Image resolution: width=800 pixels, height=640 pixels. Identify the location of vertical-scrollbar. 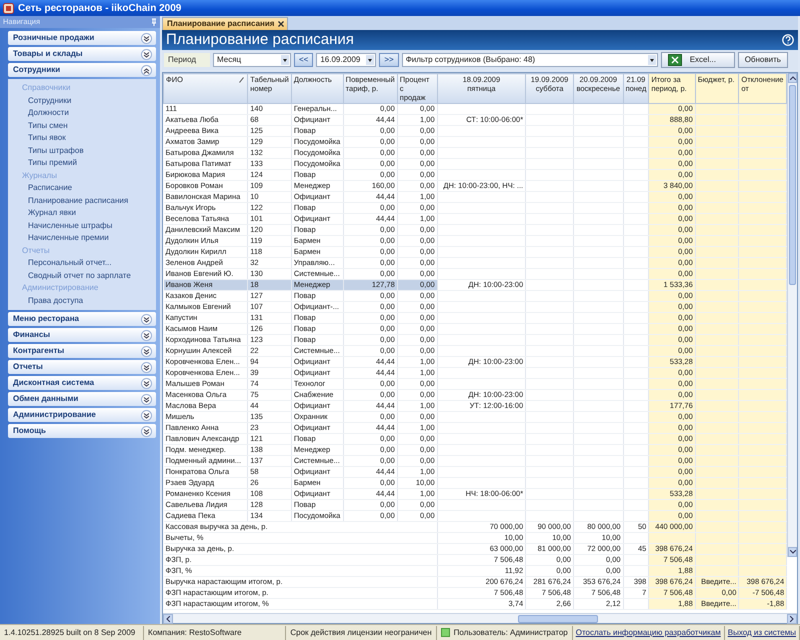
(792, 315).